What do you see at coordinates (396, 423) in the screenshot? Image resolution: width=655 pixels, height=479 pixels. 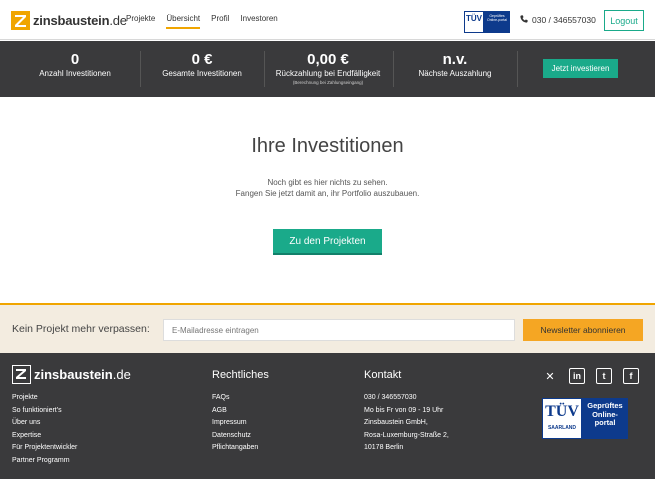 I see `footer-contact-company: Zinsbaustein GmbH,` at bounding box center [396, 423].